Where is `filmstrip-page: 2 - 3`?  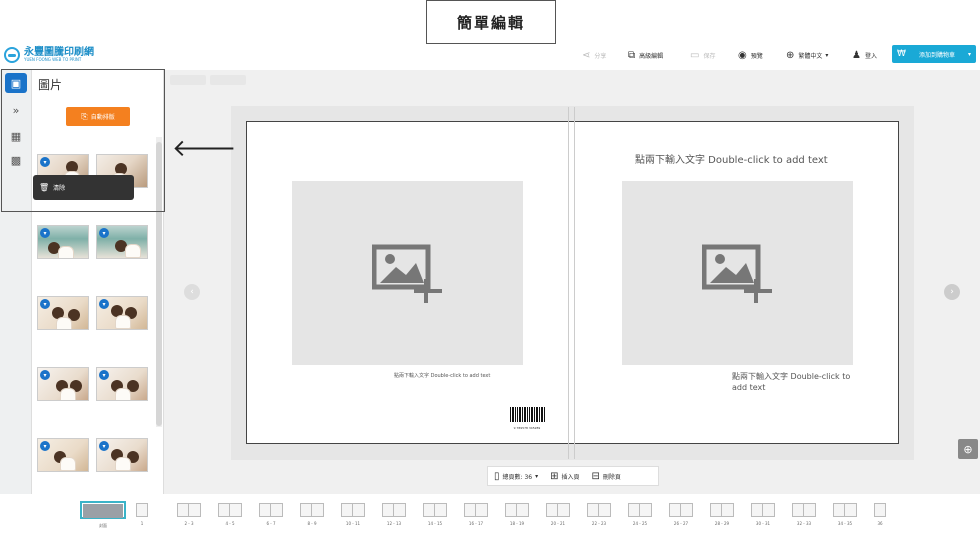
filmstrip-page: 2 - 3 is located at coordinates (189, 514).